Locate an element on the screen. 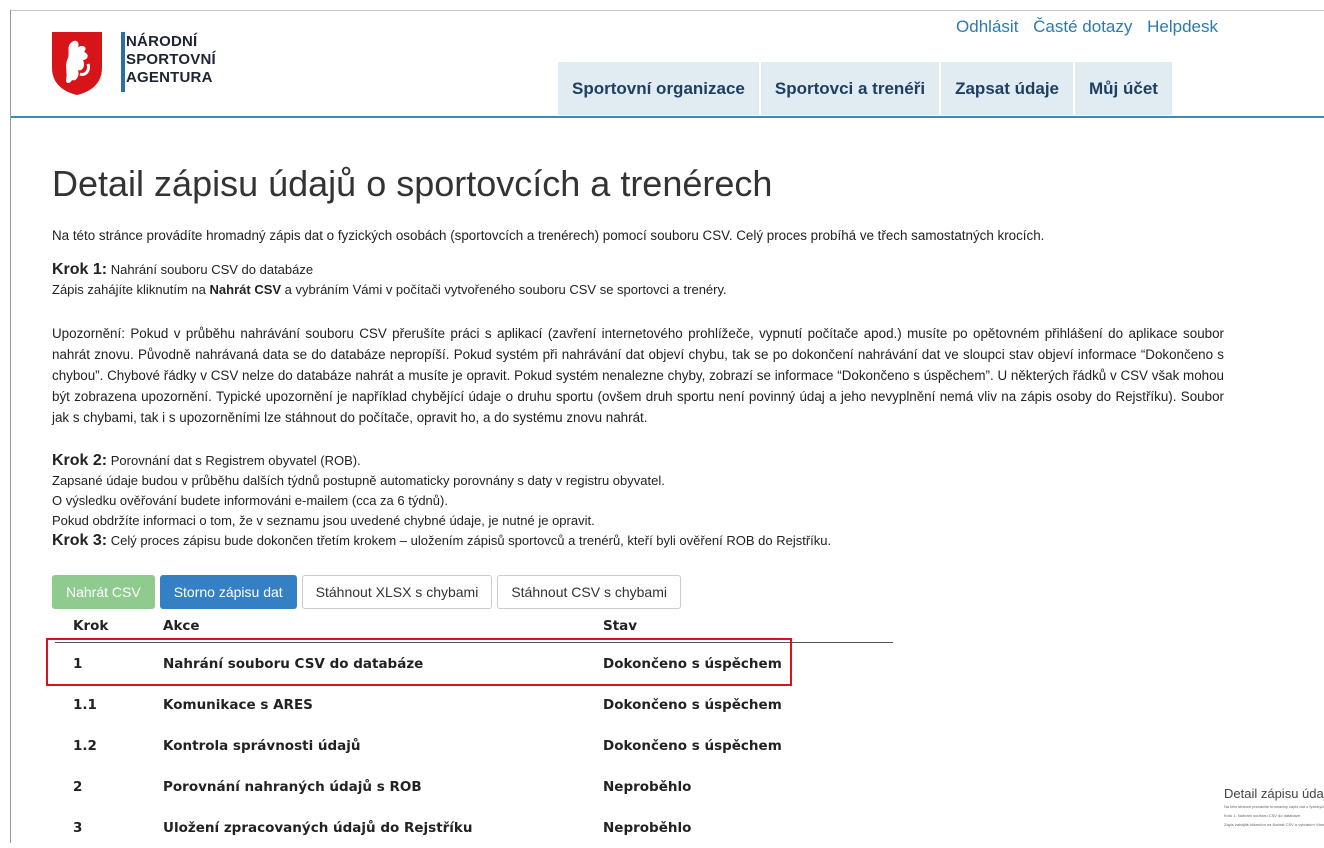 Image resolution: width=1324 pixels, height=848 pixels. download-csv-errors-button: Stáhnout CSV s chybami is located at coordinates (589, 592).